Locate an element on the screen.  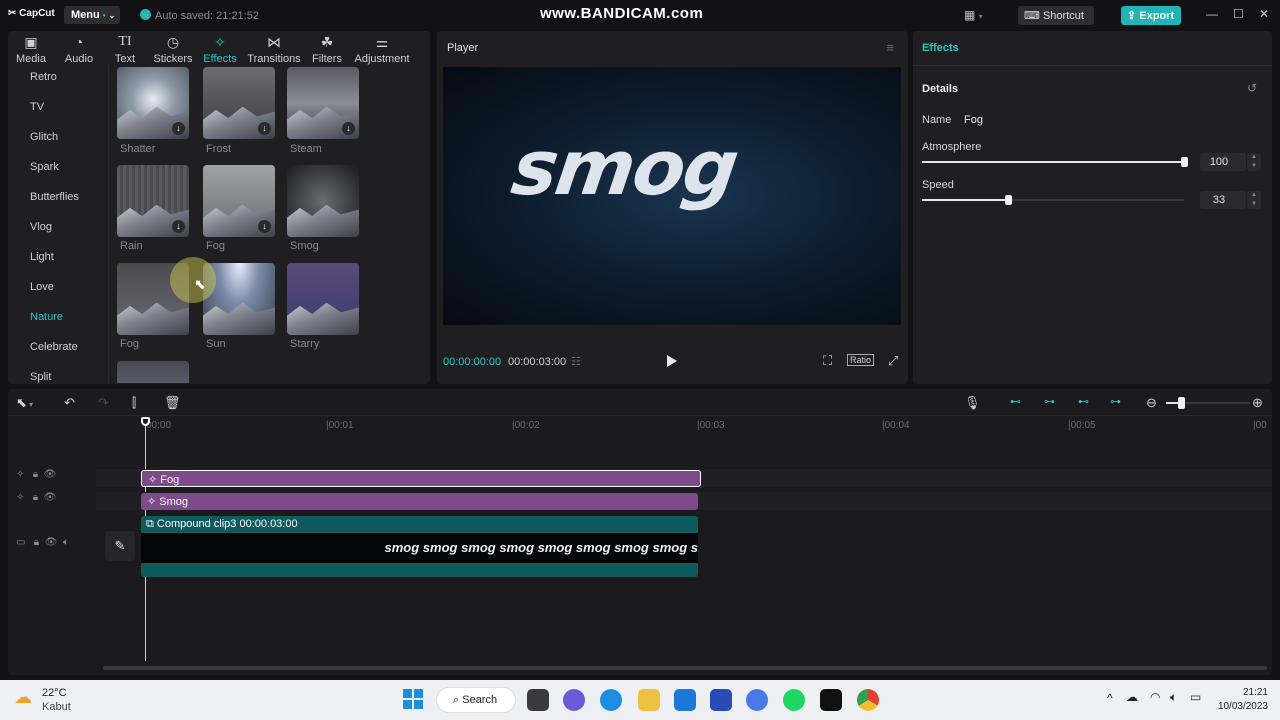
tab-adjustment: ⚌ Adjustment is located at coordinates (382, 49).